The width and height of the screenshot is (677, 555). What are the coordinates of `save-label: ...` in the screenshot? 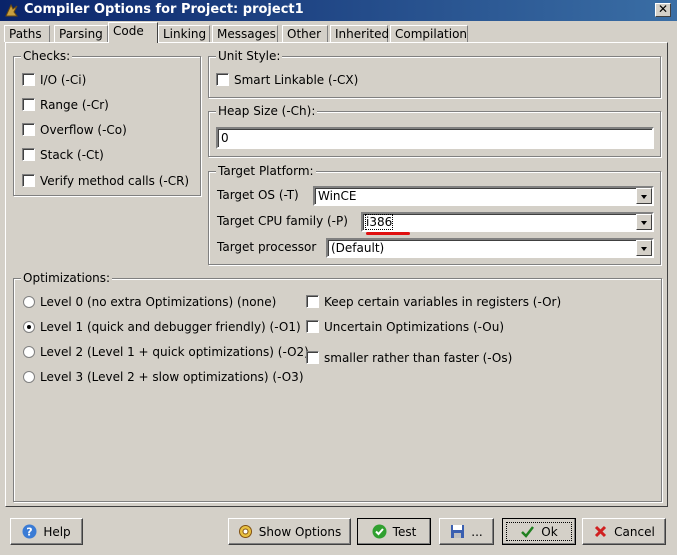 It's located at (477, 531).